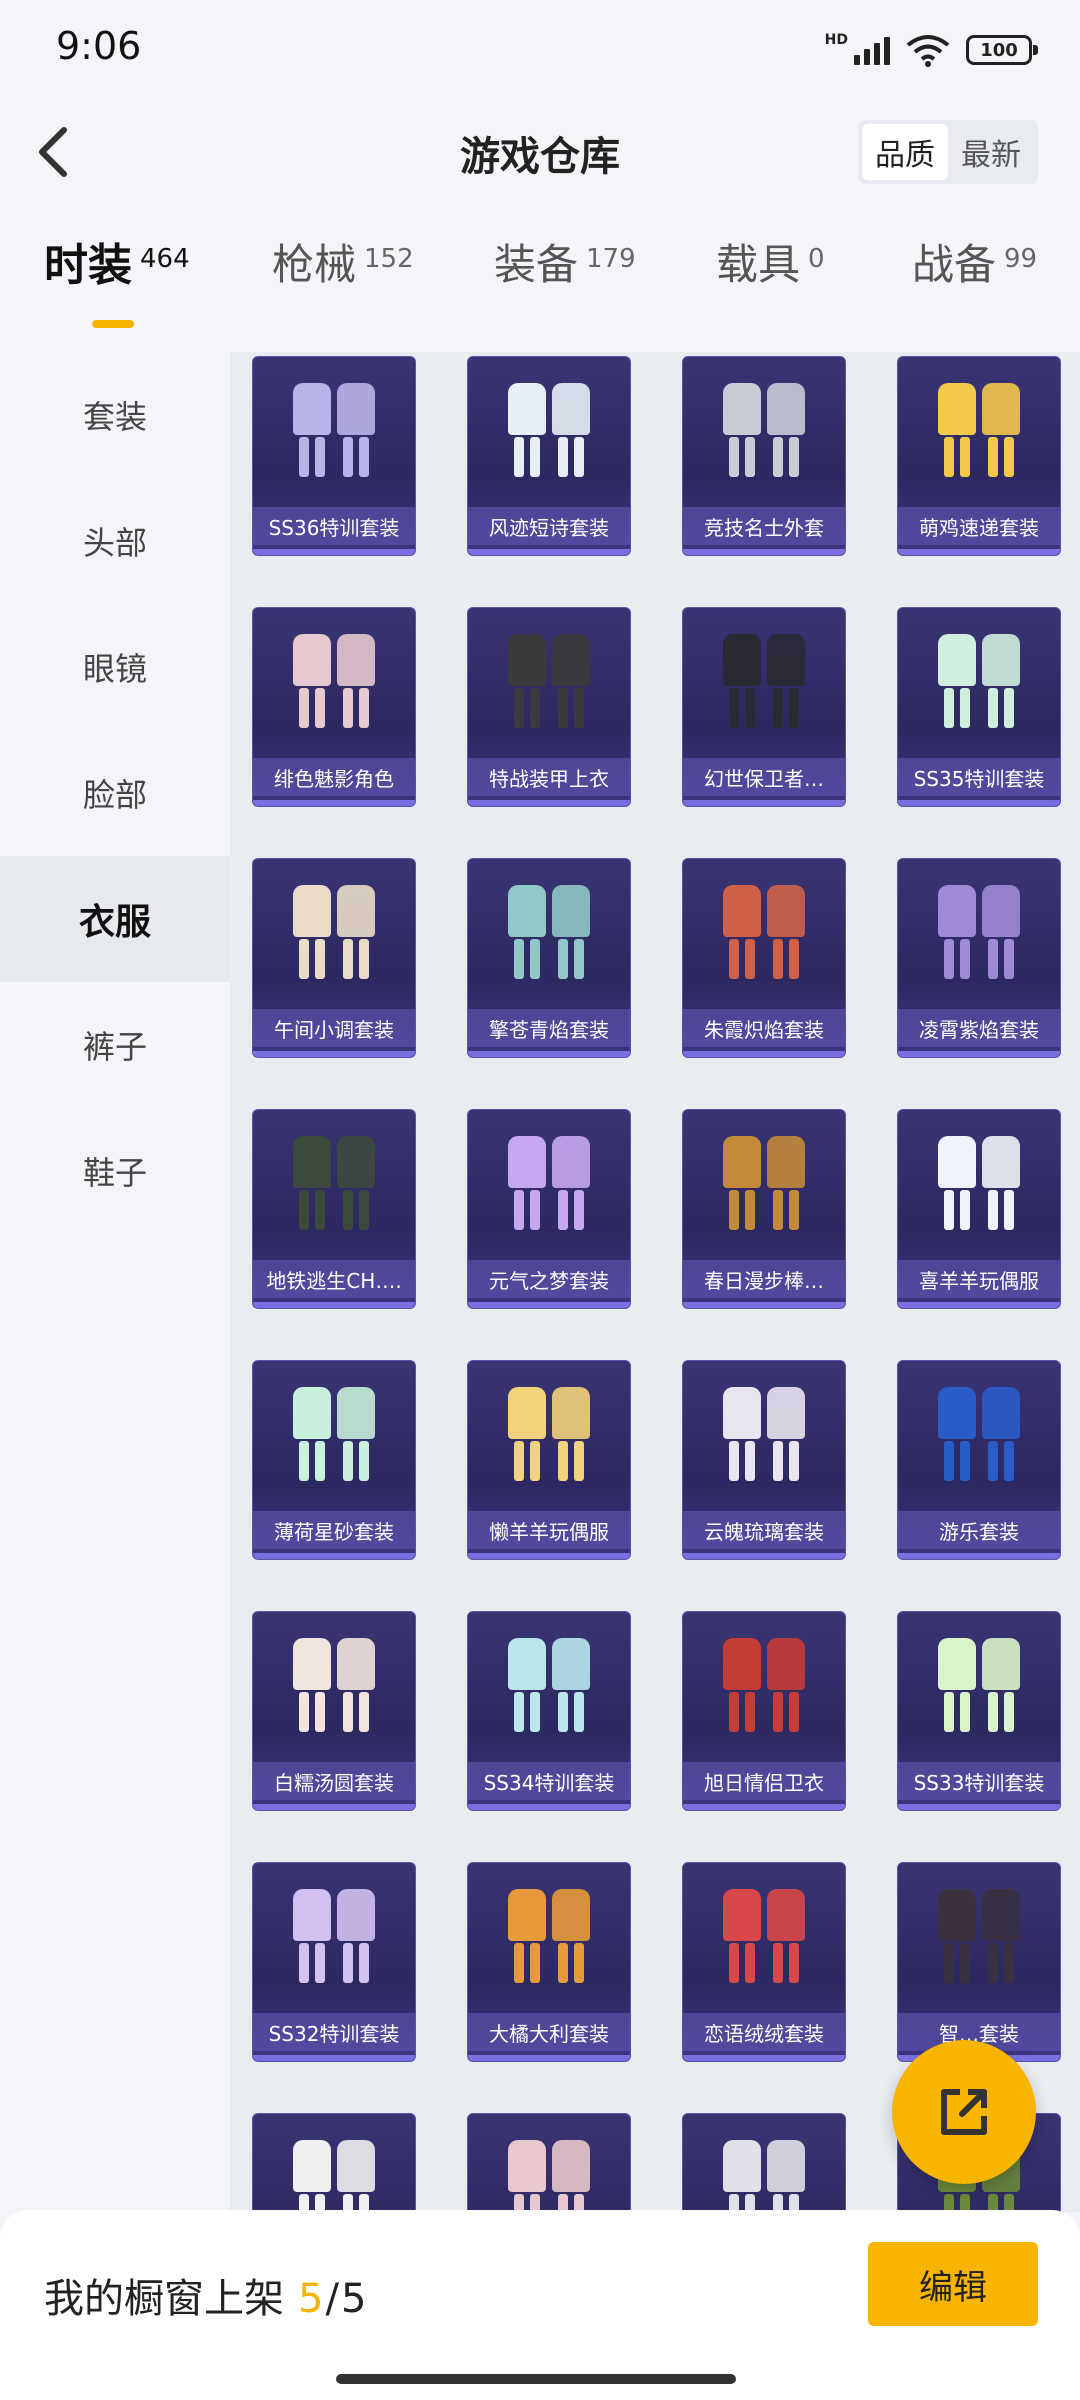 Image resolution: width=1080 pixels, height=2400 pixels. I want to click on tab-label: 枪械, so click(314, 264).